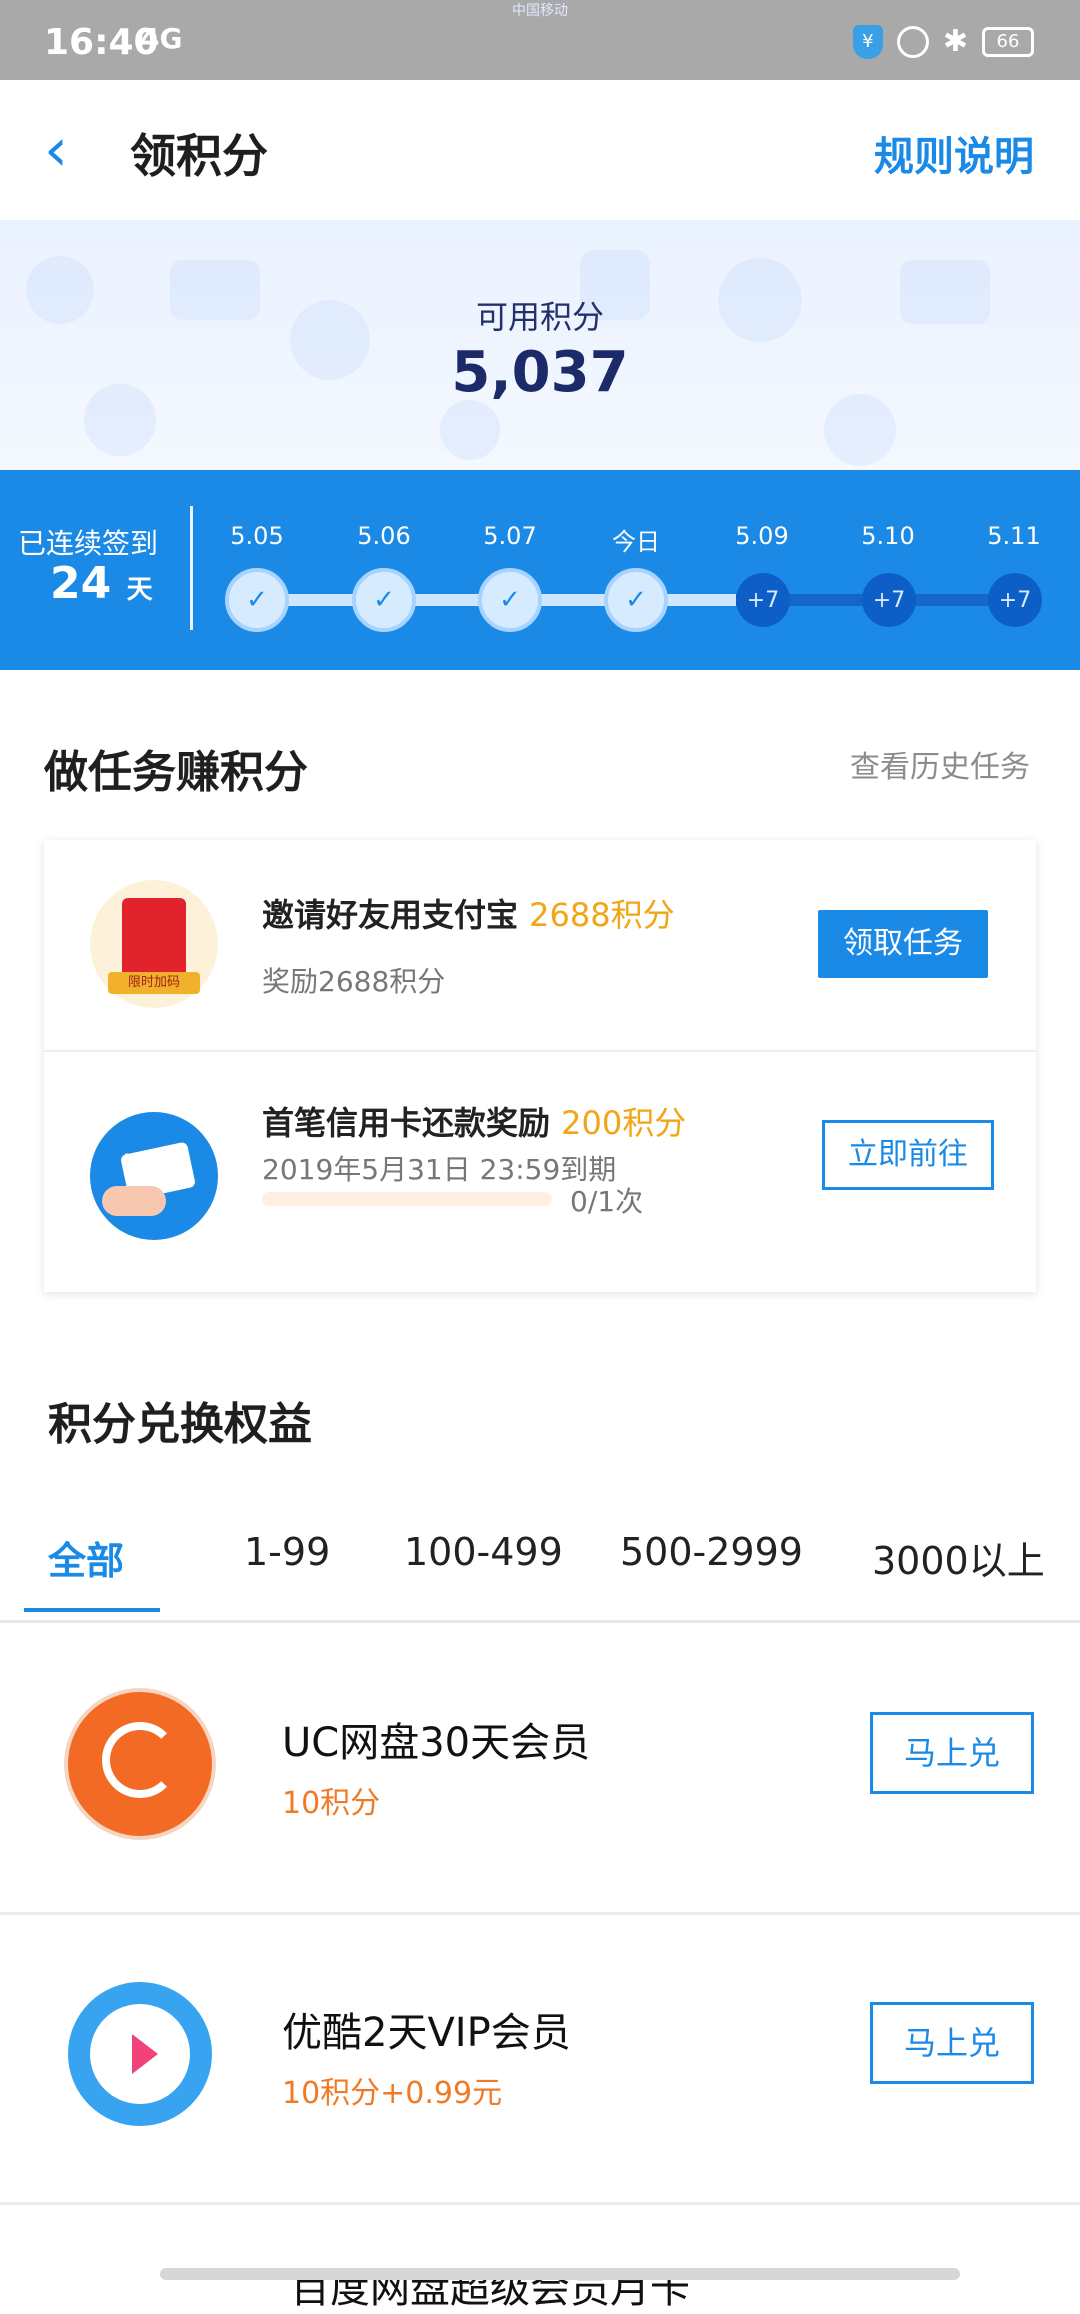 The width and height of the screenshot is (1080, 2314). What do you see at coordinates (602, 915) in the screenshot?
I see `task-points: 2688积分` at bounding box center [602, 915].